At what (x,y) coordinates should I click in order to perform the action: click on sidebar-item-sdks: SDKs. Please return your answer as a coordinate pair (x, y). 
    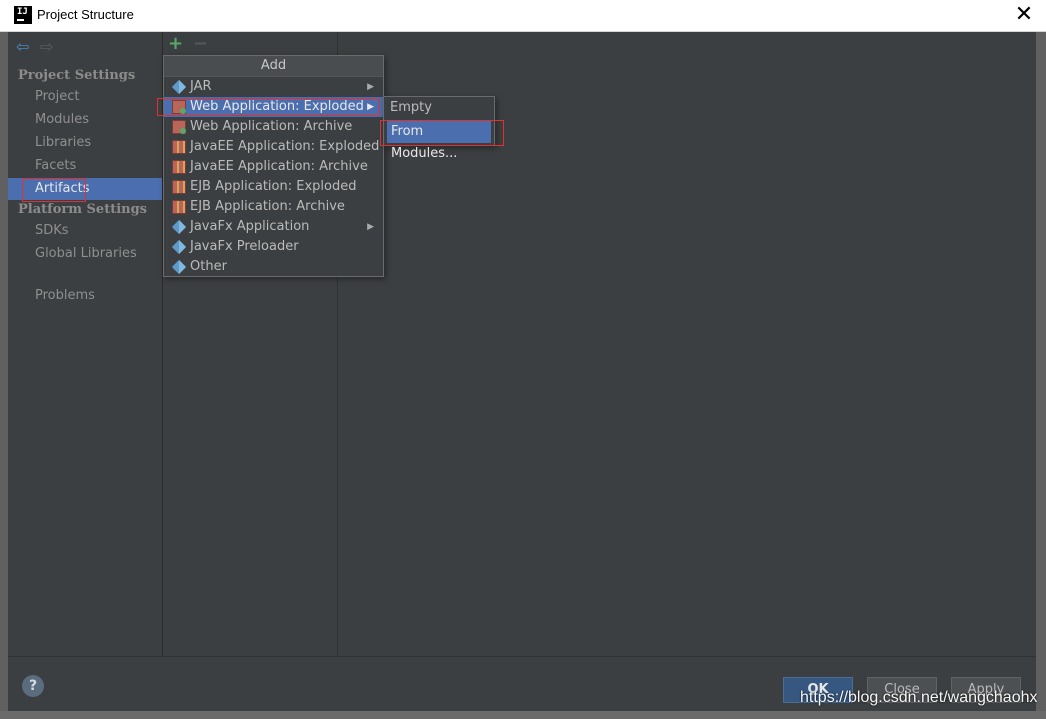
    Looking at the image, I should click on (85, 231).